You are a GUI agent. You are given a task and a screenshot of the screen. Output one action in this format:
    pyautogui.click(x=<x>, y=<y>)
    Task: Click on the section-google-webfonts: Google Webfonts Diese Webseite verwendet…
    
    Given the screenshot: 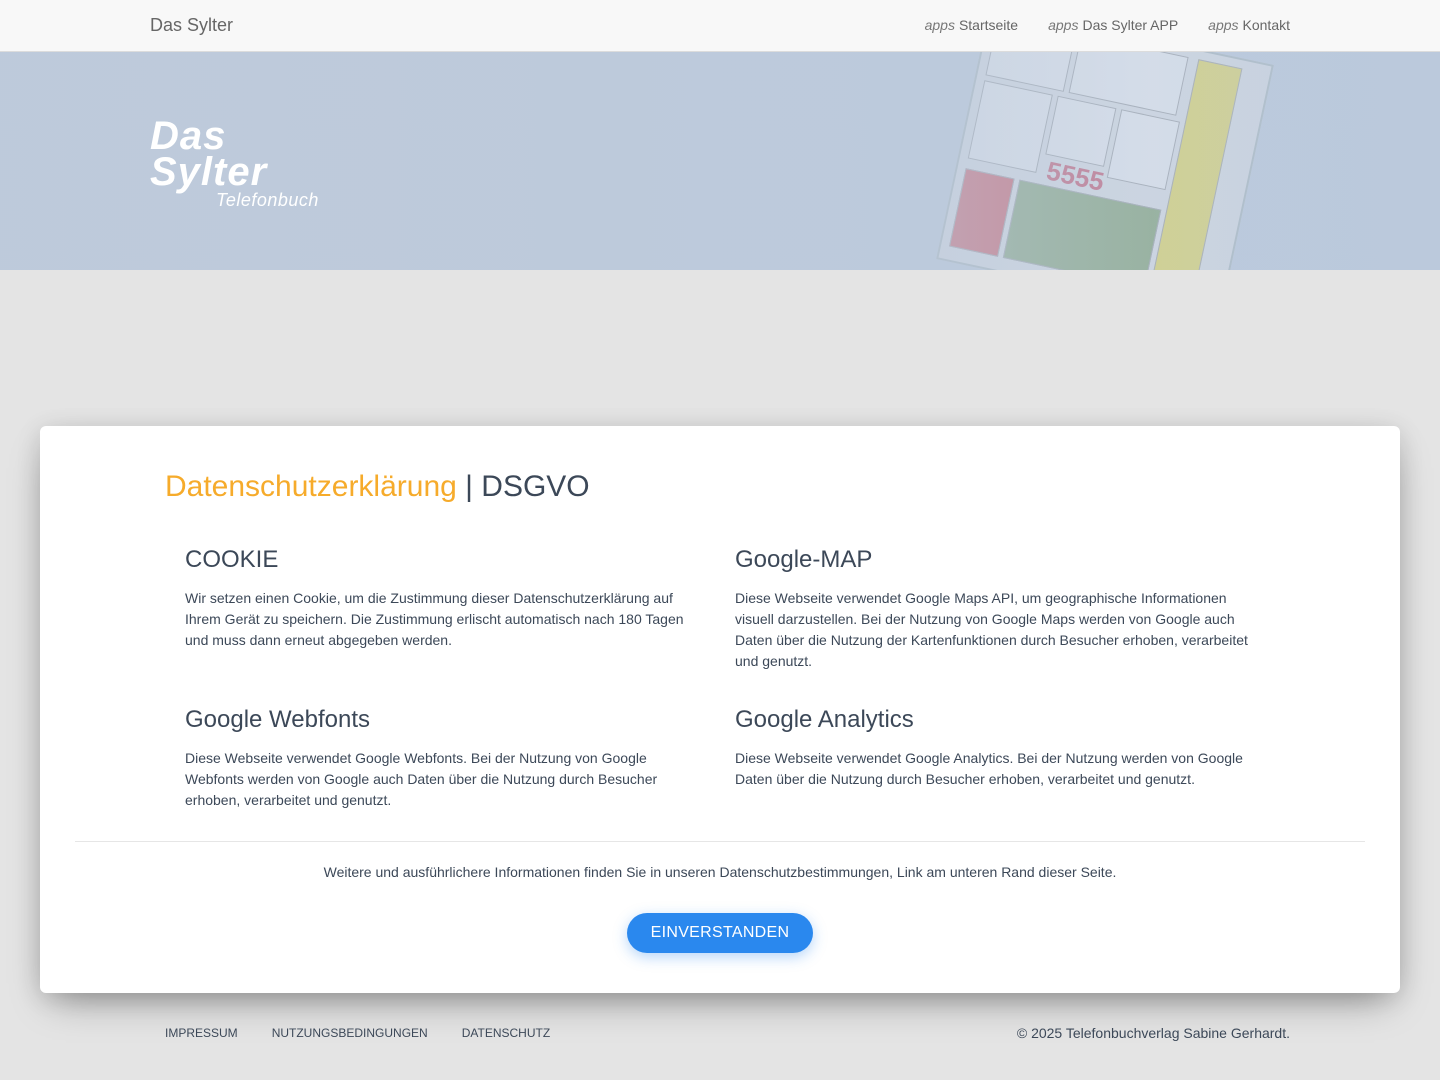 What is the action you would take?
    pyautogui.click(x=445, y=758)
    